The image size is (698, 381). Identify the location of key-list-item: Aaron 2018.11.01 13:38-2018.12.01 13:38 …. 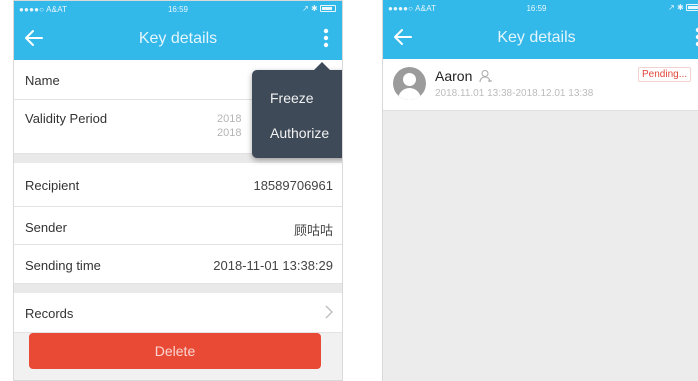
(540, 85).